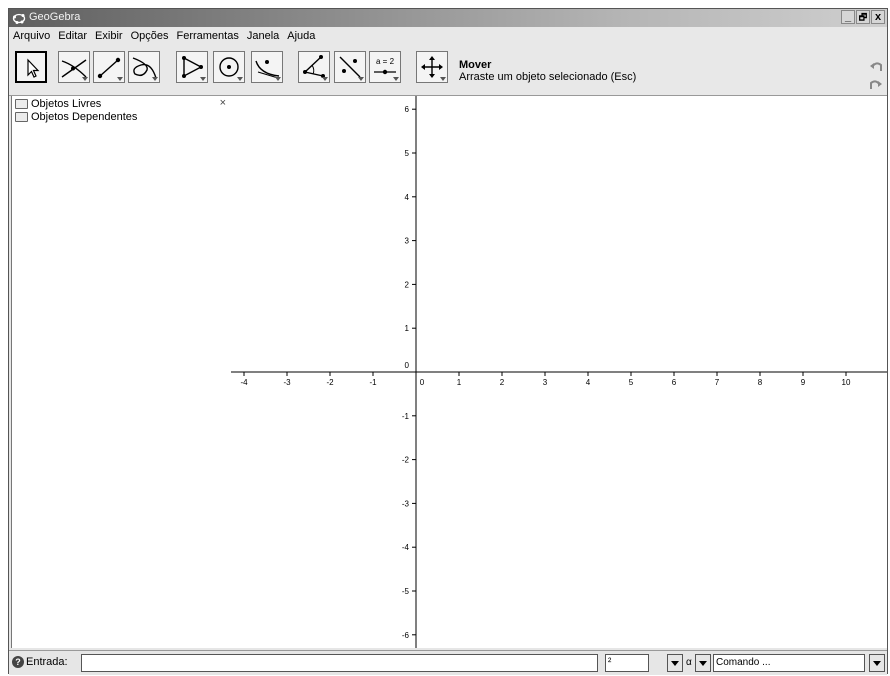  What do you see at coordinates (407, 153) in the screenshot?
I see `y-tick-label: 5` at bounding box center [407, 153].